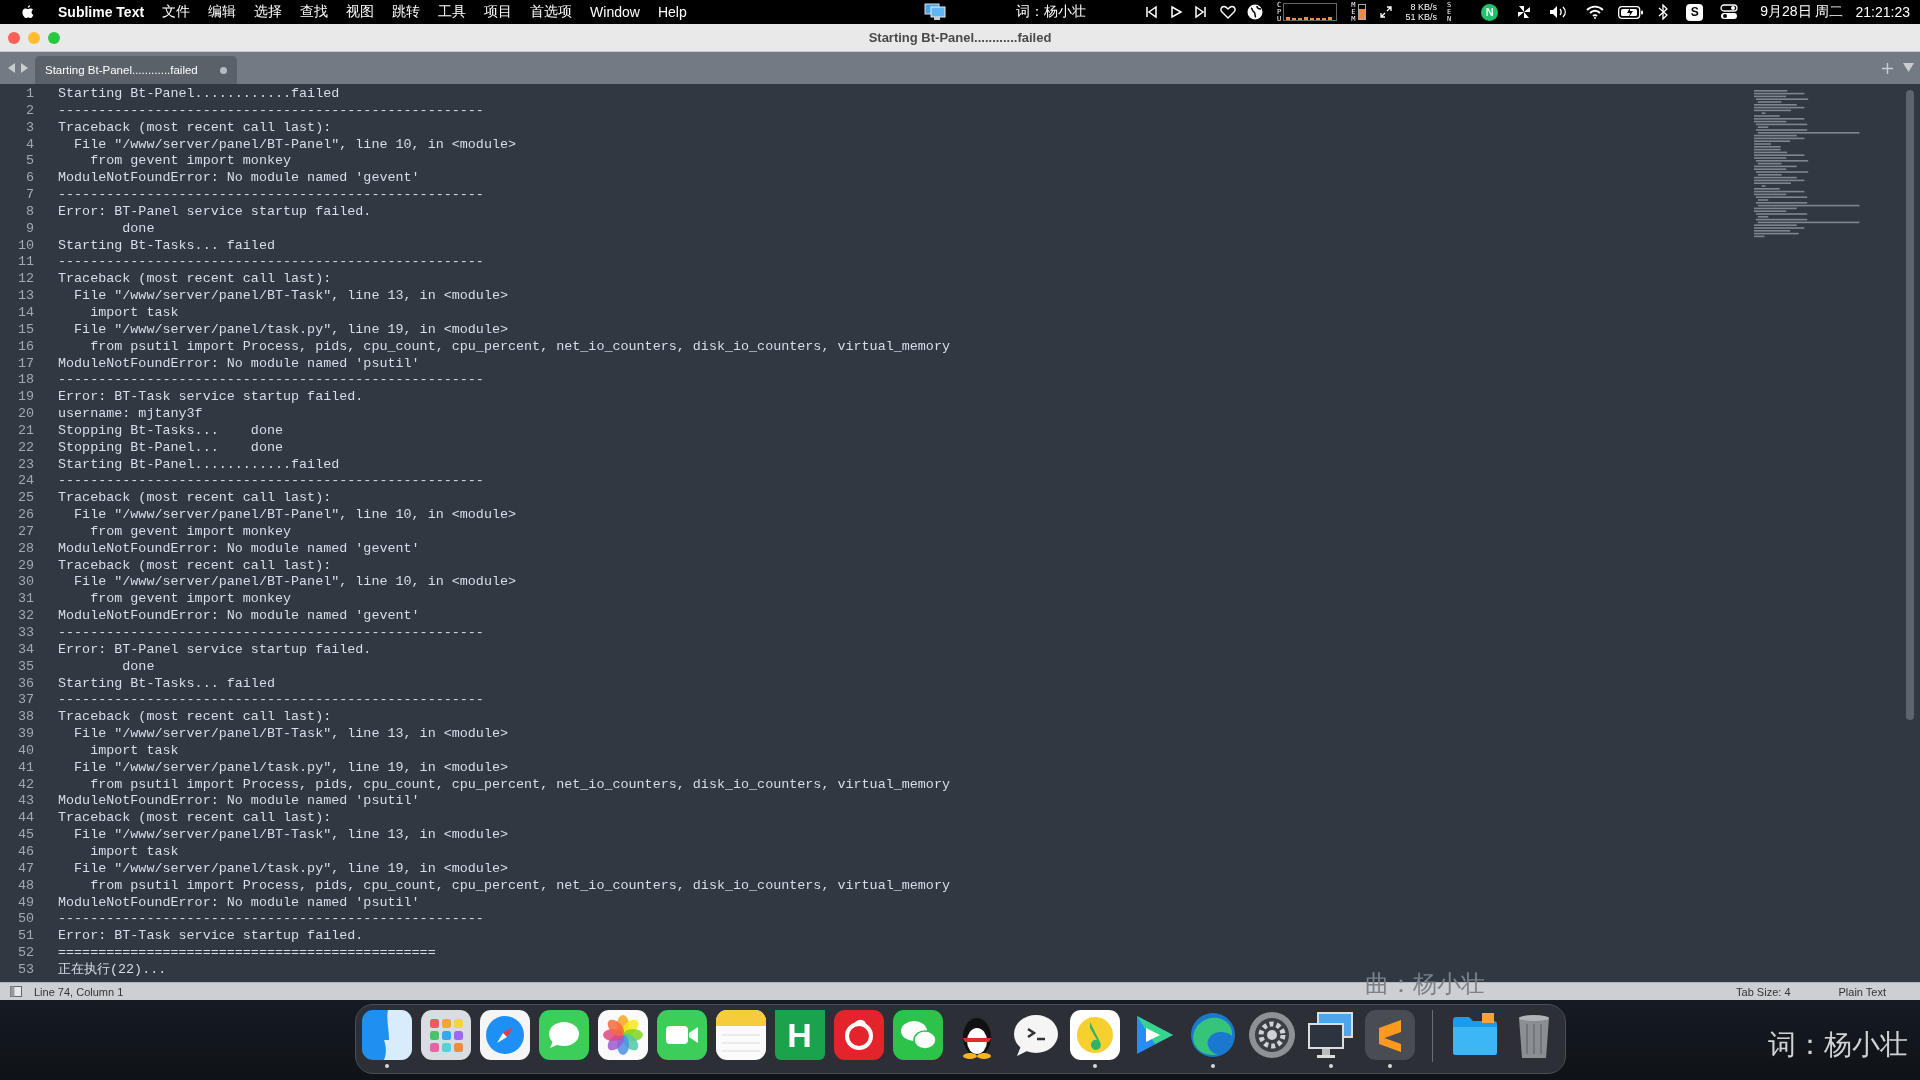 This screenshot has height=1080, width=1920. I want to click on lyric-text: 词：杨小壮, so click(1051, 12).